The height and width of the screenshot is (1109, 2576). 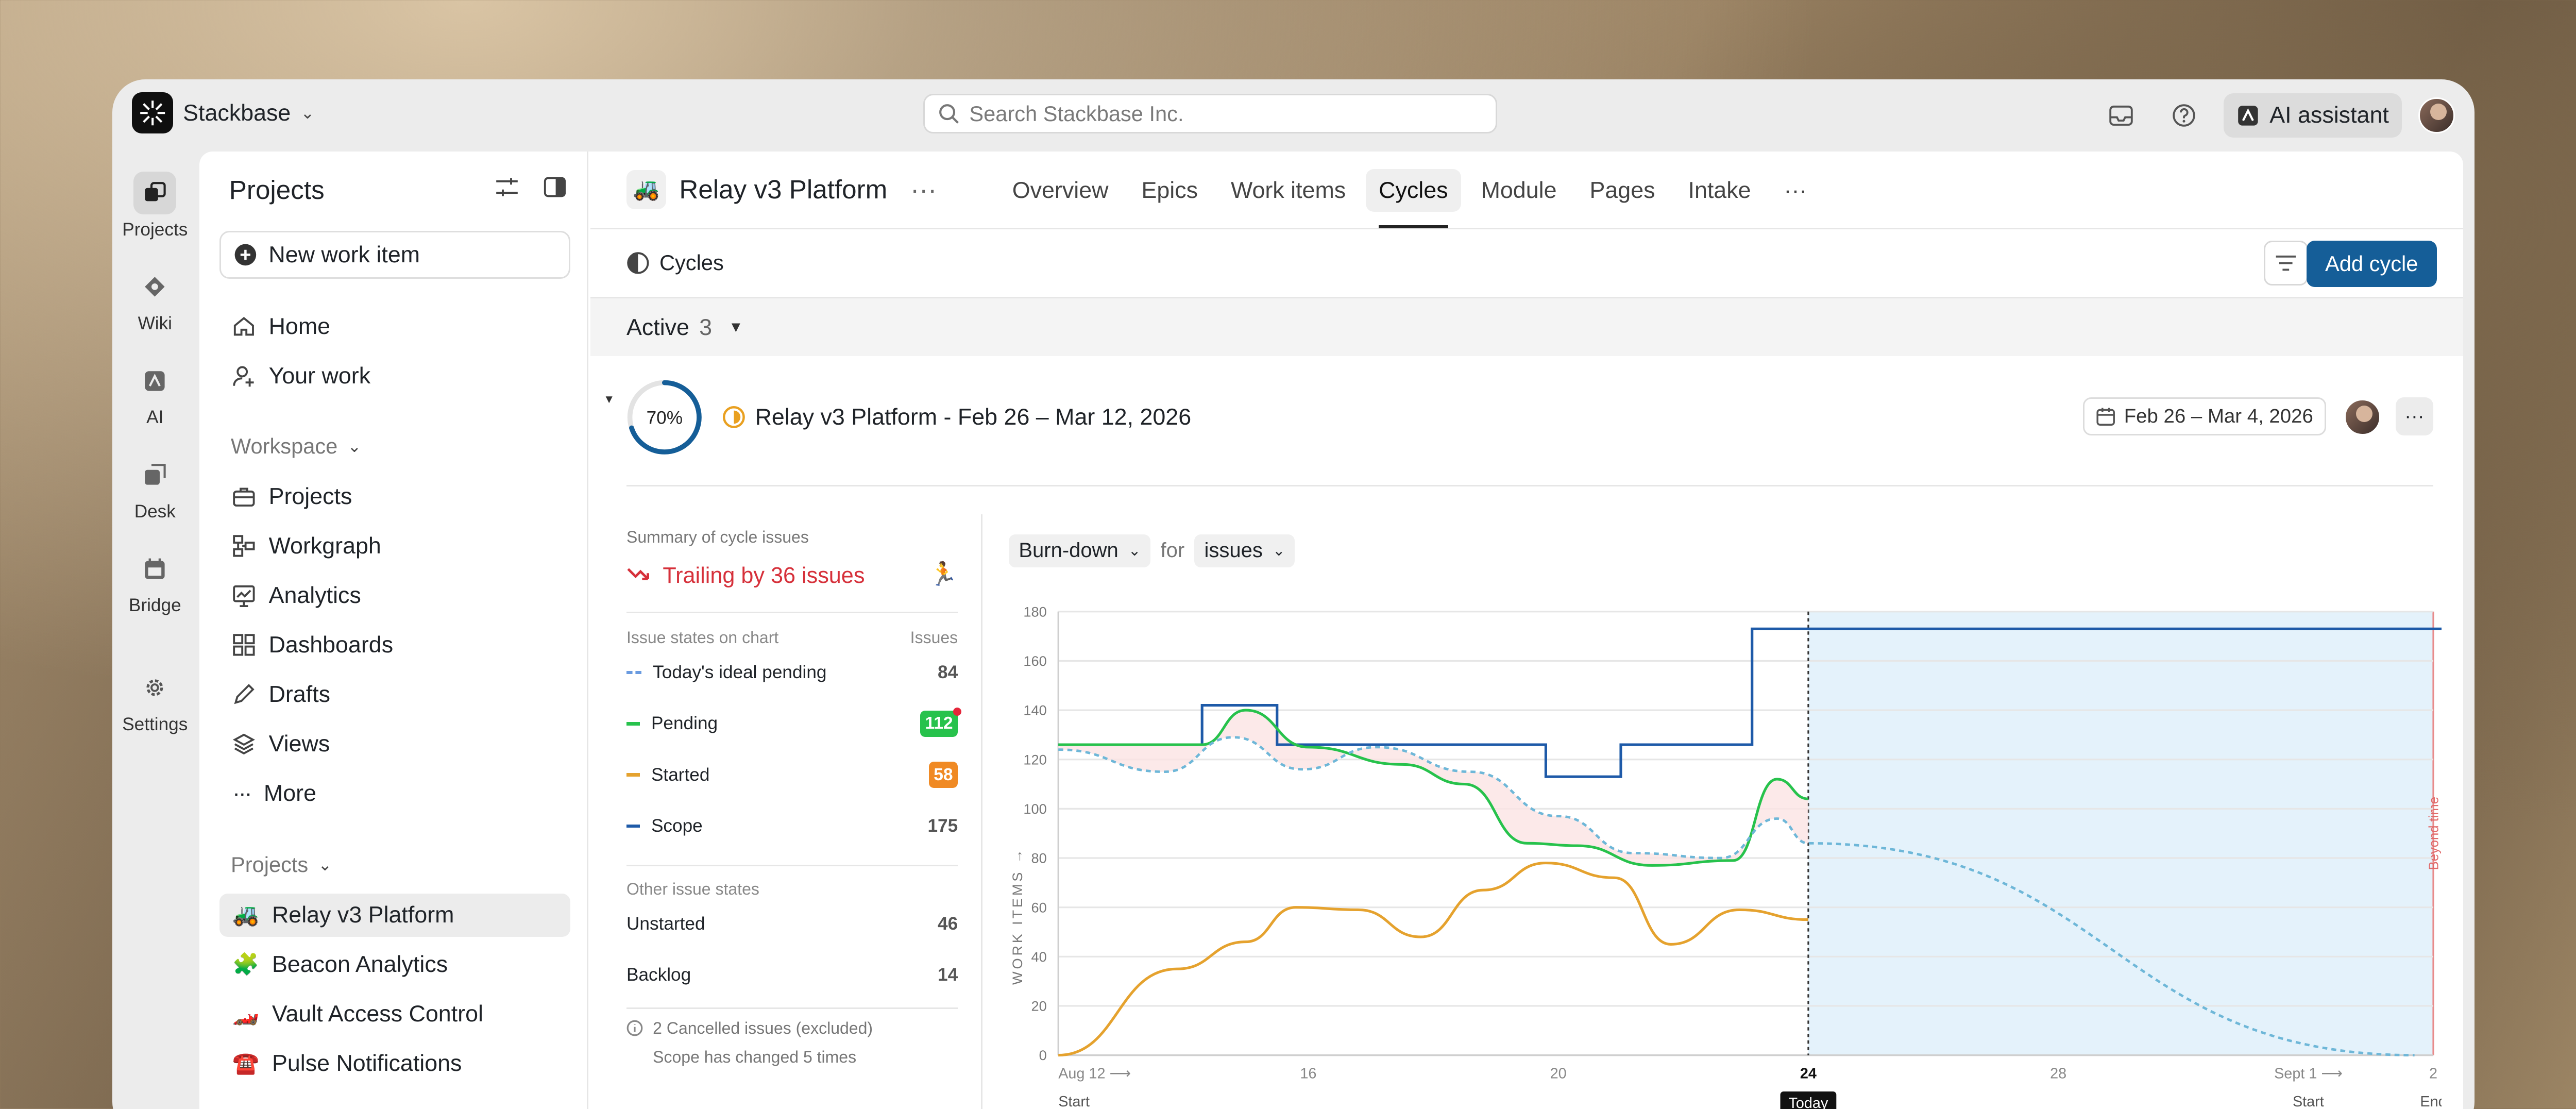 What do you see at coordinates (284, 446) in the screenshot?
I see `section-label: Workspace` at bounding box center [284, 446].